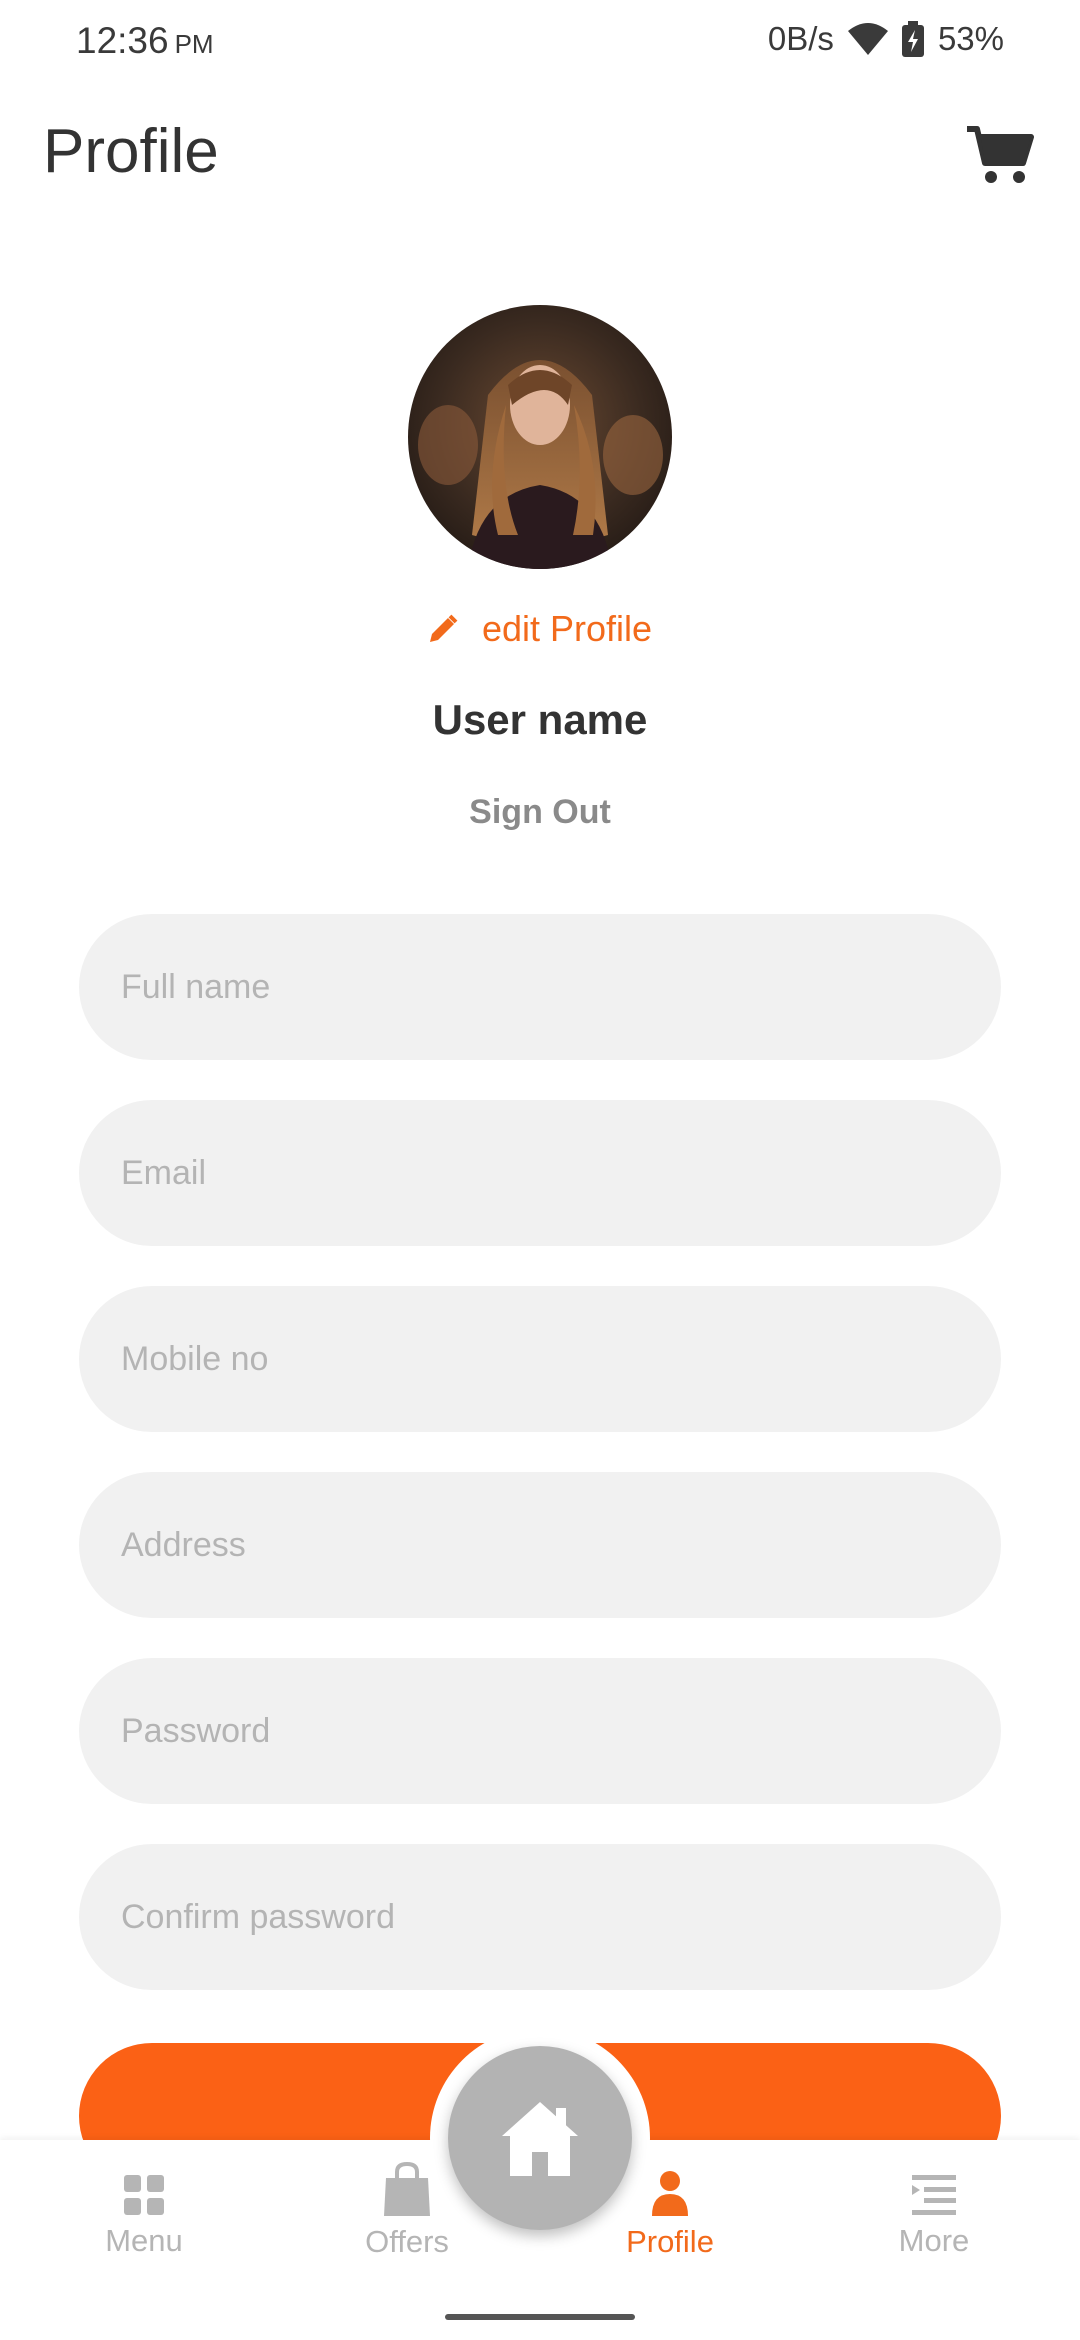 The width and height of the screenshot is (1080, 2340). Describe the element at coordinates (443, 628) in the screenshot. I see `pencil-icon` at that location.